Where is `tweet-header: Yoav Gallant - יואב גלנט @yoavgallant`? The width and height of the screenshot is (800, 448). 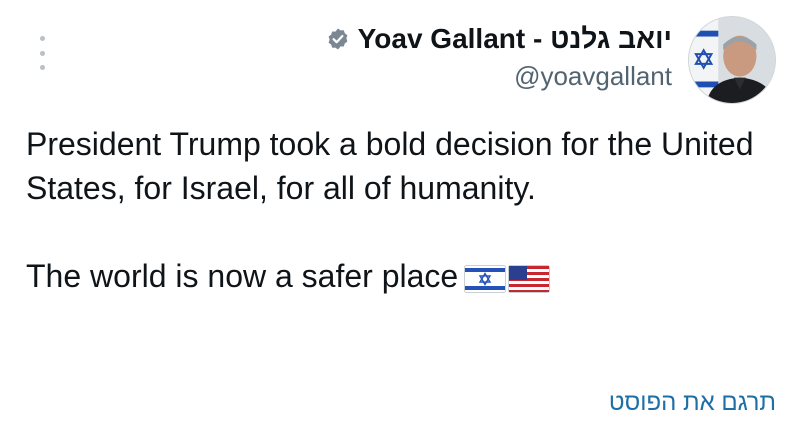
tweet-header: Yoav Gallant - יואב גלנט @yoavgallant is located at coordinates (551, 60).